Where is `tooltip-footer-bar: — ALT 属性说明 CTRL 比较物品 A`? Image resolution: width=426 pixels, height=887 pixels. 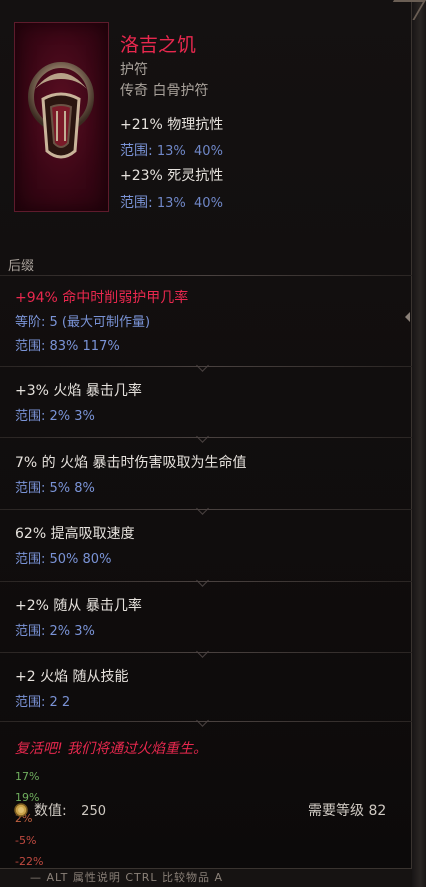 tooltip-footer-bar: — ALT 属性说明 CTRL 比较物品 A is located at coordinates (206, 877).